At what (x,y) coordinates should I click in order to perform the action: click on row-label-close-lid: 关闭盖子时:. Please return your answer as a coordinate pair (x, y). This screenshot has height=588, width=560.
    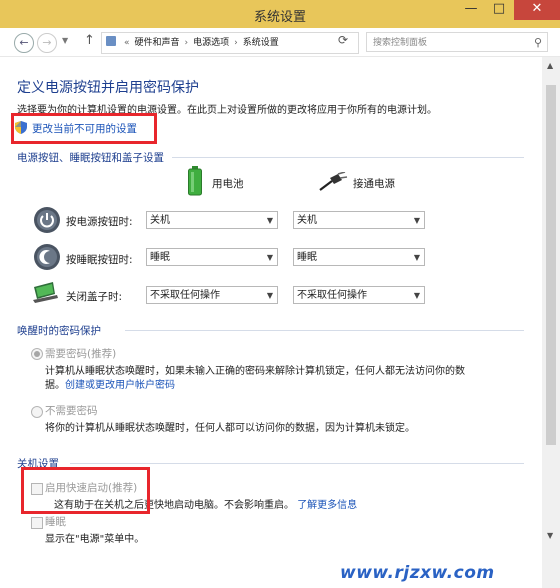
    Looking at the image, I should click on (94, 297).